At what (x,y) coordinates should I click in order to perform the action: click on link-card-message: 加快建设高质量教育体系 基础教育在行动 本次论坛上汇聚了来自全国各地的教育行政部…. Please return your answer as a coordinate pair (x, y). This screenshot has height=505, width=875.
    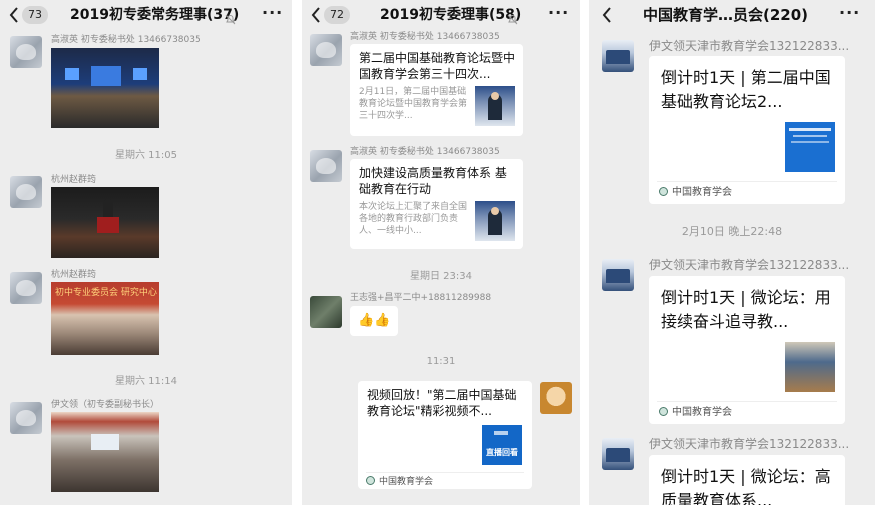
    Looking at the image, I should click on (436, 204).